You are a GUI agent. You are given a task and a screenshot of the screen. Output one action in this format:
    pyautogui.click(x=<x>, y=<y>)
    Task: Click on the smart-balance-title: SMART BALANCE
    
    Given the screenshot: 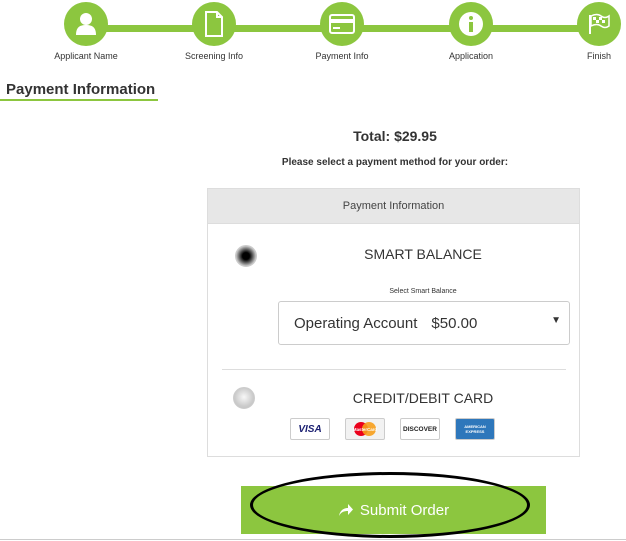 What is the action you would take?
    pyautogui.click(x=423, y=254)
    